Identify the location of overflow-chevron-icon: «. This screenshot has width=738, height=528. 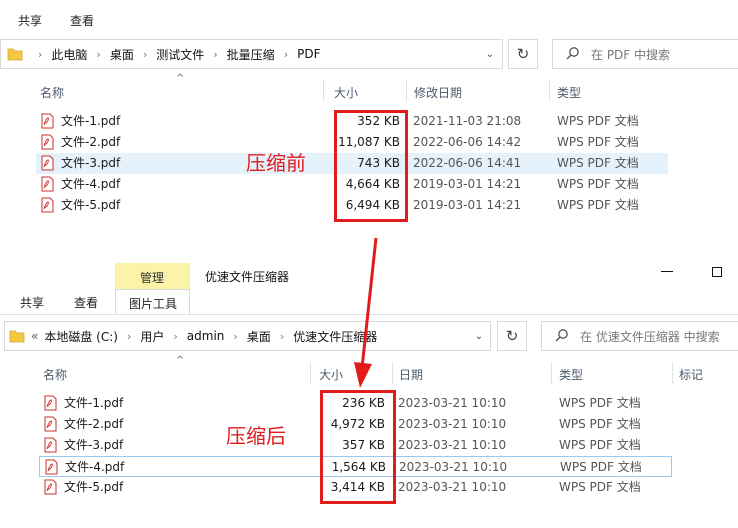
(34, 336).